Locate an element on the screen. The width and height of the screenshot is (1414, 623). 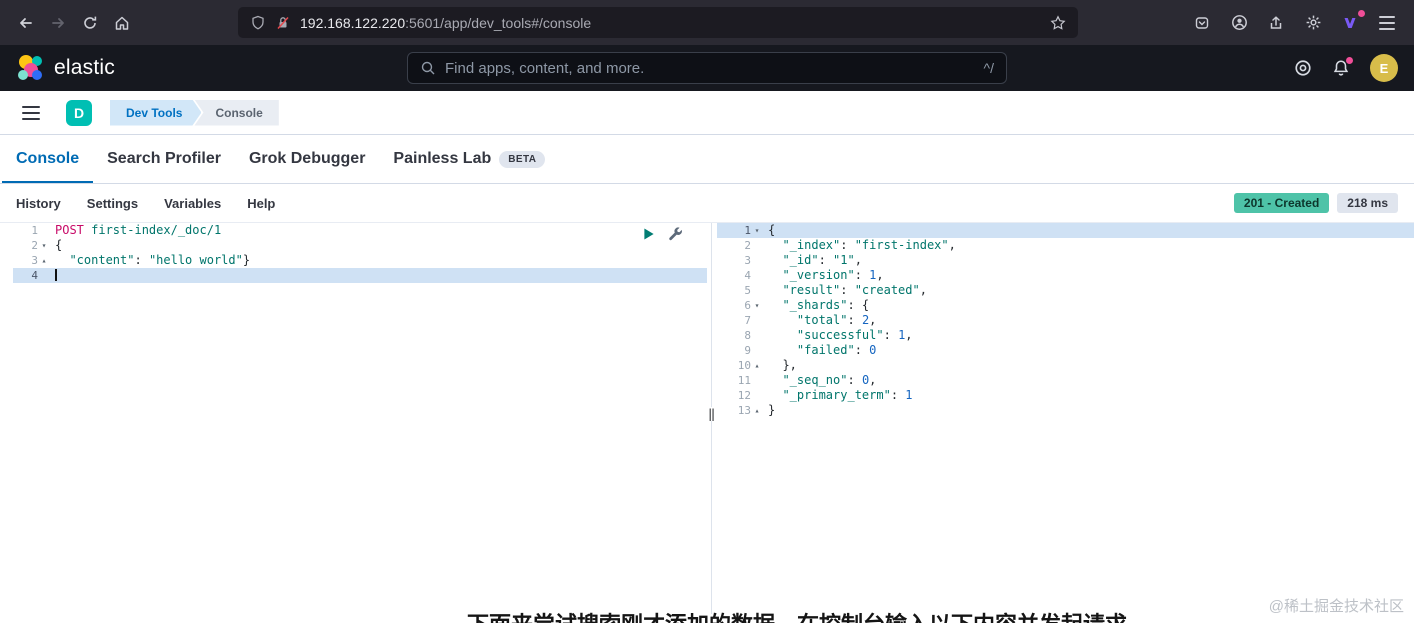
search-icon is located at coordinates (428, 68).